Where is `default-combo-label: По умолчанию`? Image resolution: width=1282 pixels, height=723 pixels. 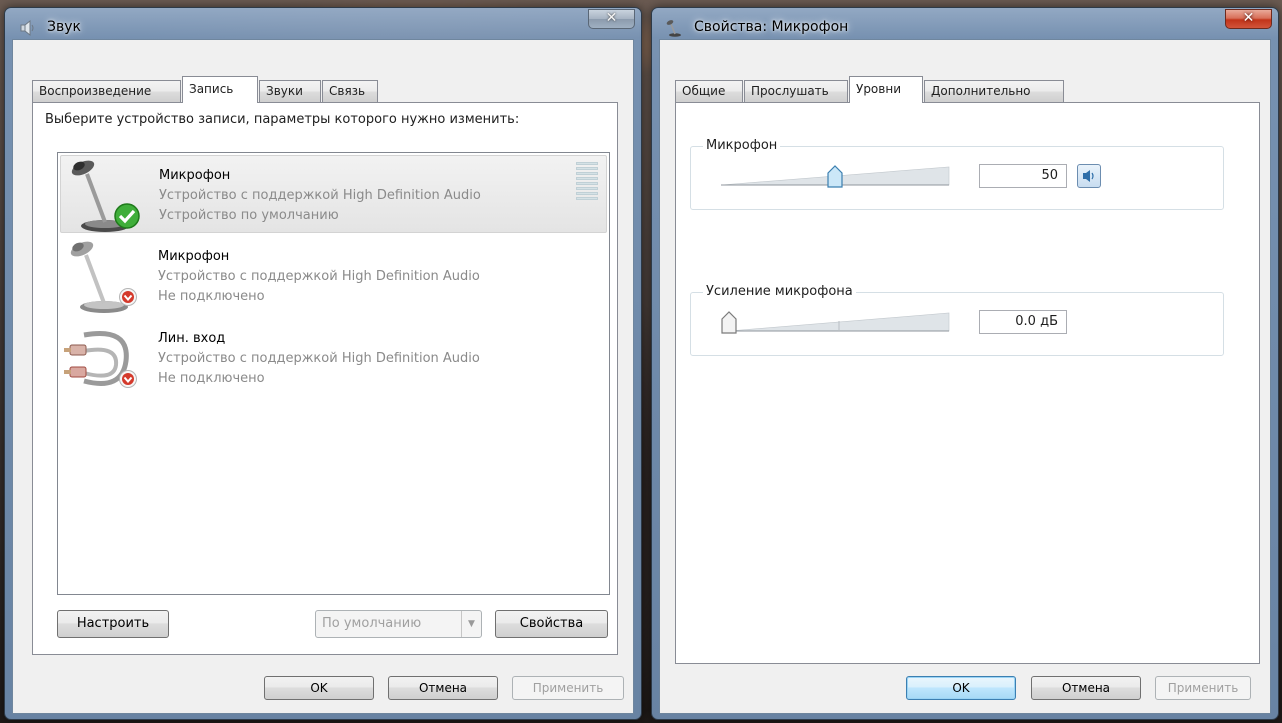
default-combo-label: По умолчанию is located at coordinates (372, 623).